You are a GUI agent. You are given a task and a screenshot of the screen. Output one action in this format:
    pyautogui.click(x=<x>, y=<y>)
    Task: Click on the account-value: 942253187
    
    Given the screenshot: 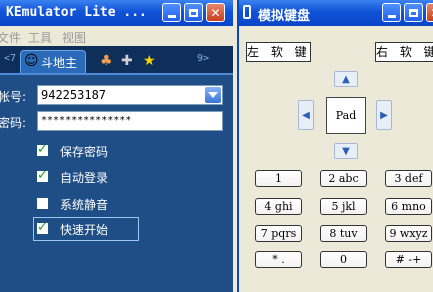 What is the action you would take?
    pyautogui.click(x=74, y=95)
    